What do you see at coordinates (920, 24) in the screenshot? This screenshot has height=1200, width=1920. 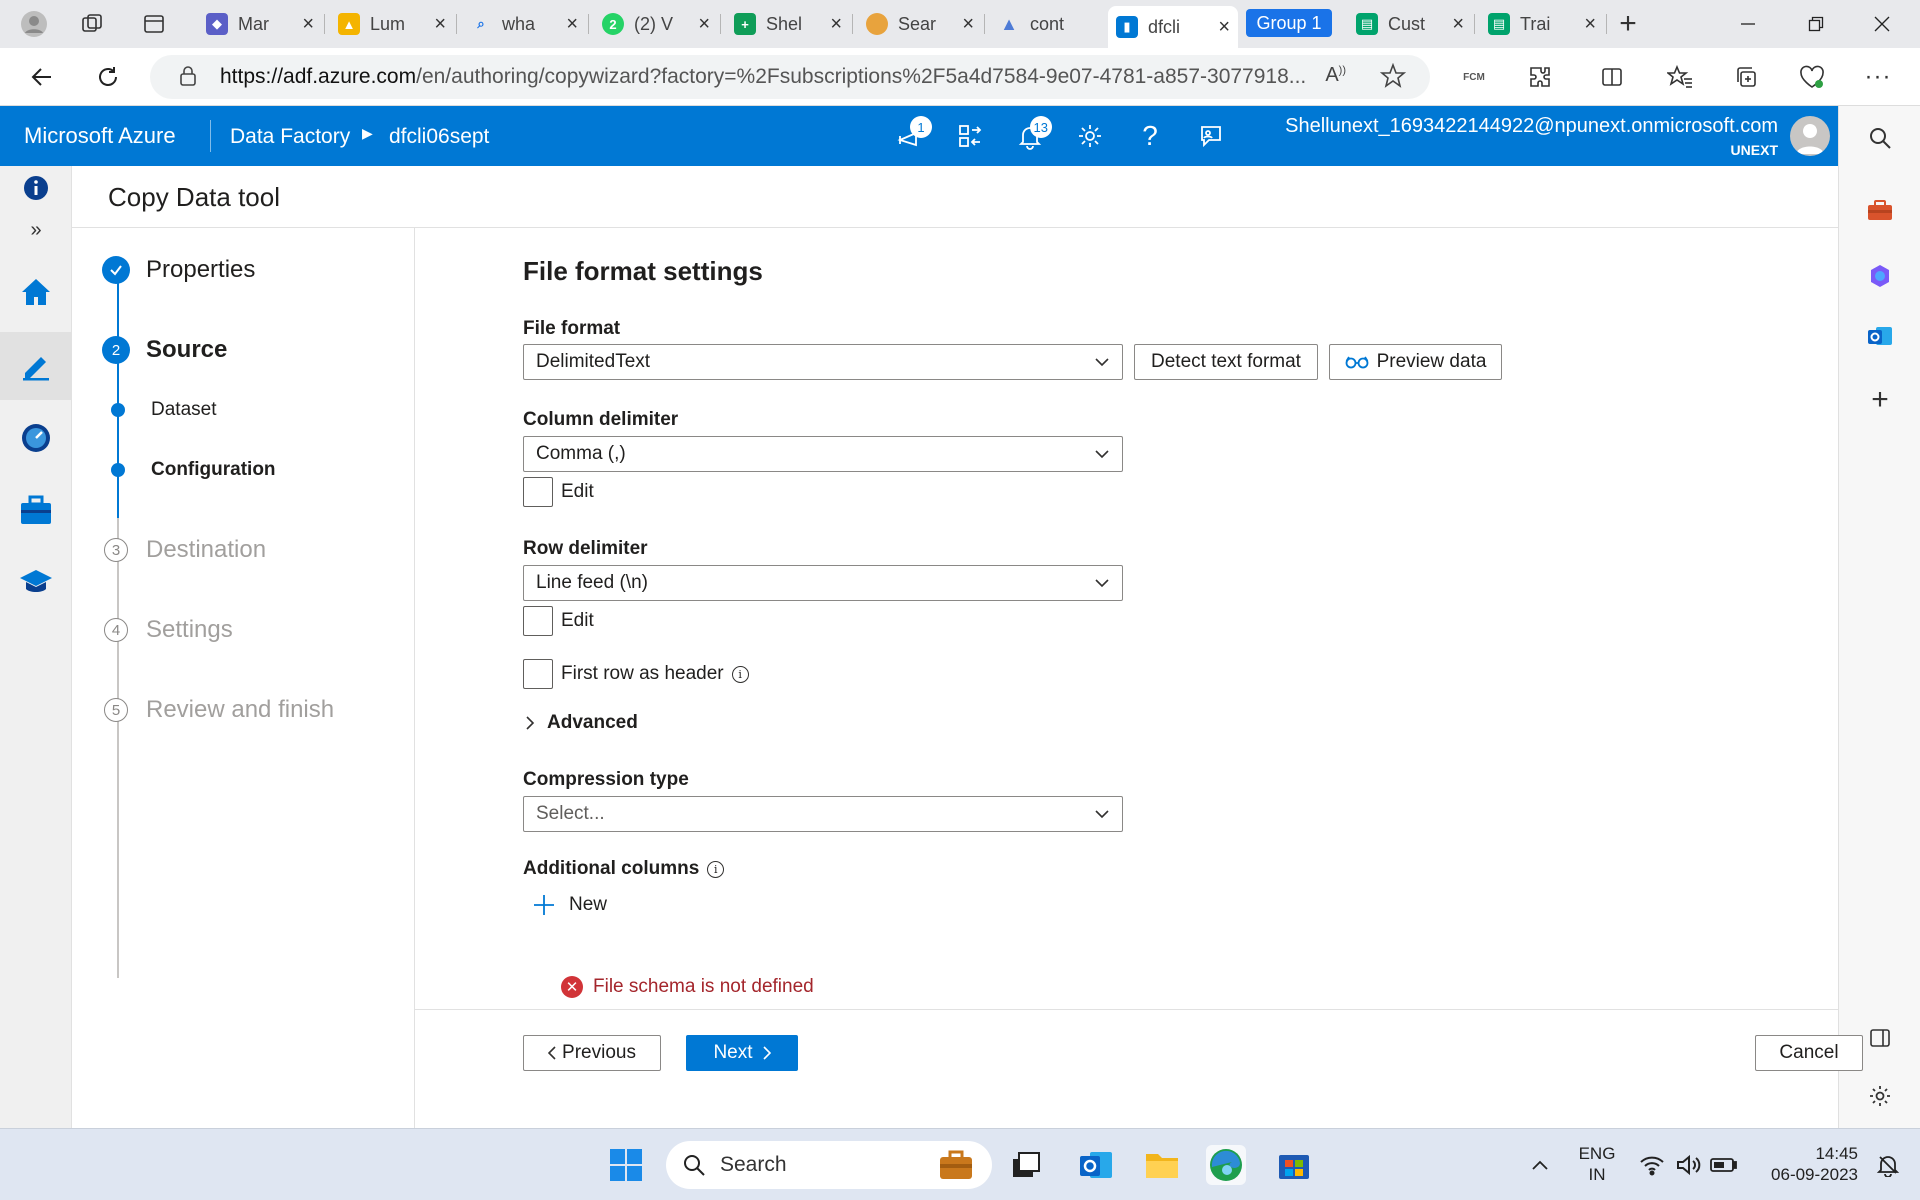 I see `browser-tab: Sear ×` at bounding box center [920, 24].